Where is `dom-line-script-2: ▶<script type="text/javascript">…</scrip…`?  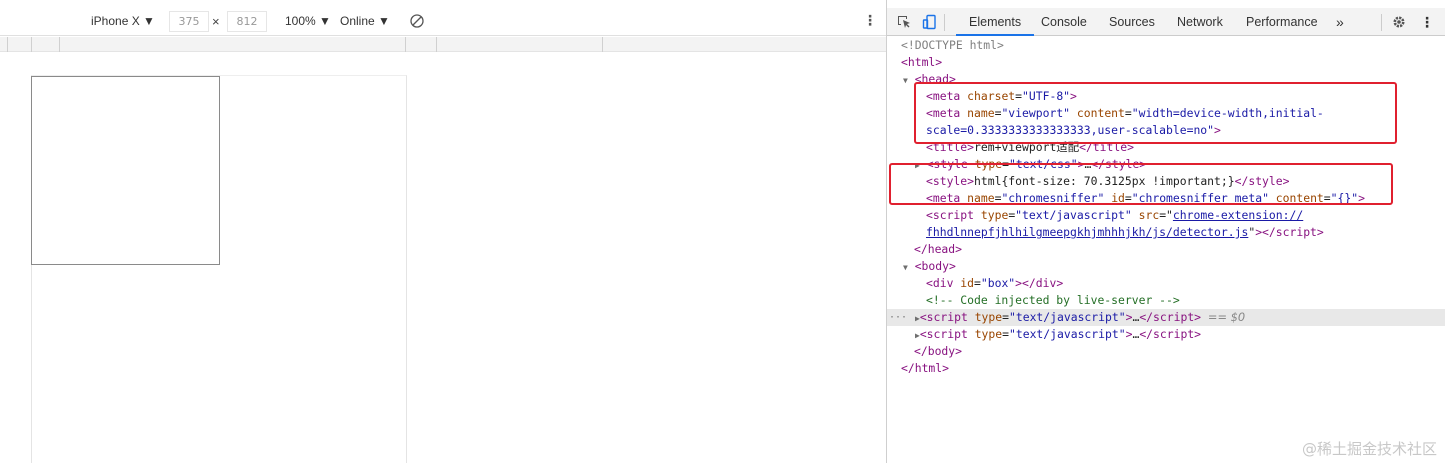
dom-line-script-2: ▶<script type="text/javascript">…</scrip… is located at coordinates (1180, 334).